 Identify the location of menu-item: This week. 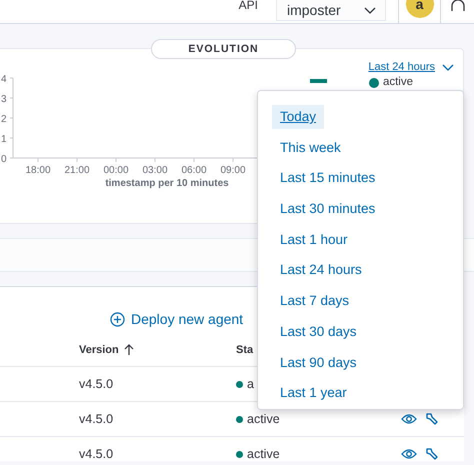
(310, 148).